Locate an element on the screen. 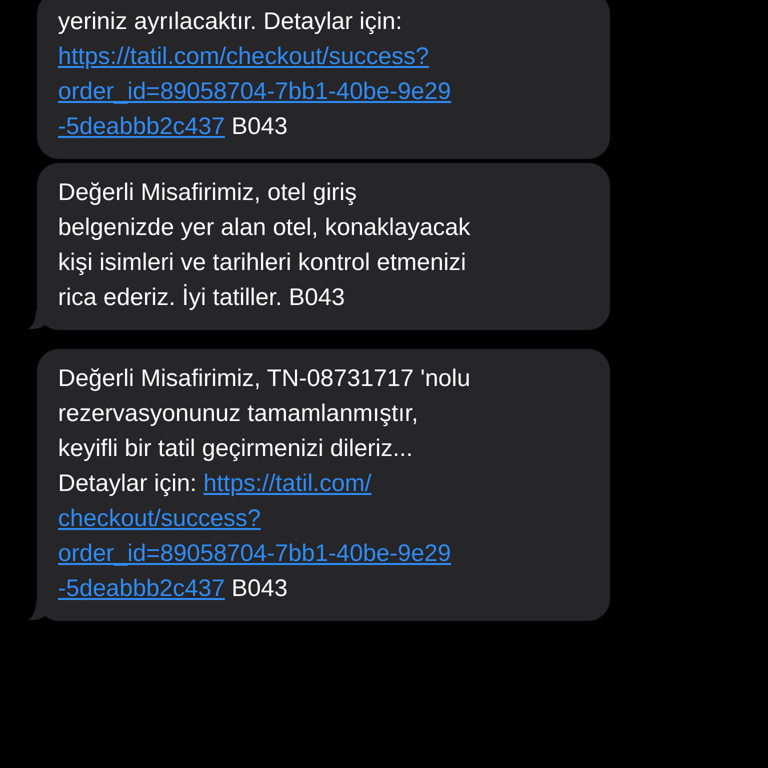 The height and width of the screenshot is (768, 768). message-link: https://tatil.com/checkout/success? is located at coordinates (243, 56).